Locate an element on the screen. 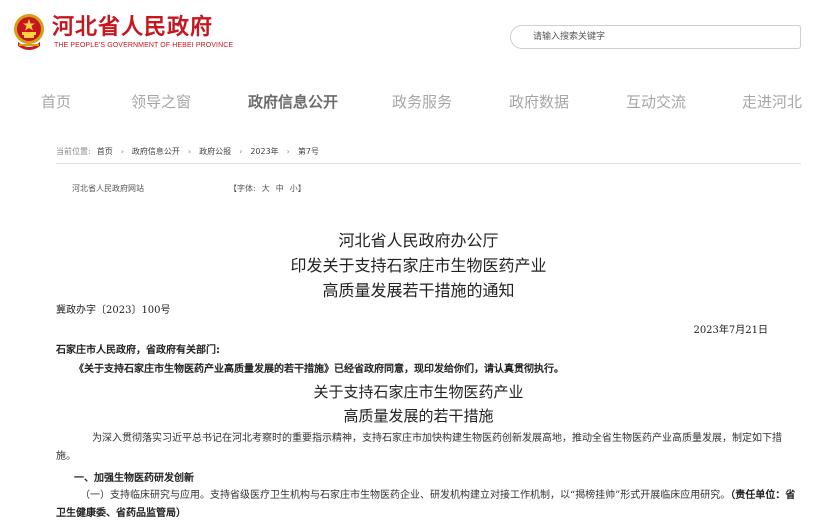 This screenshot has width=837, height=524. site-name: 河北省人民政府 is located at coordinates (132, 27).